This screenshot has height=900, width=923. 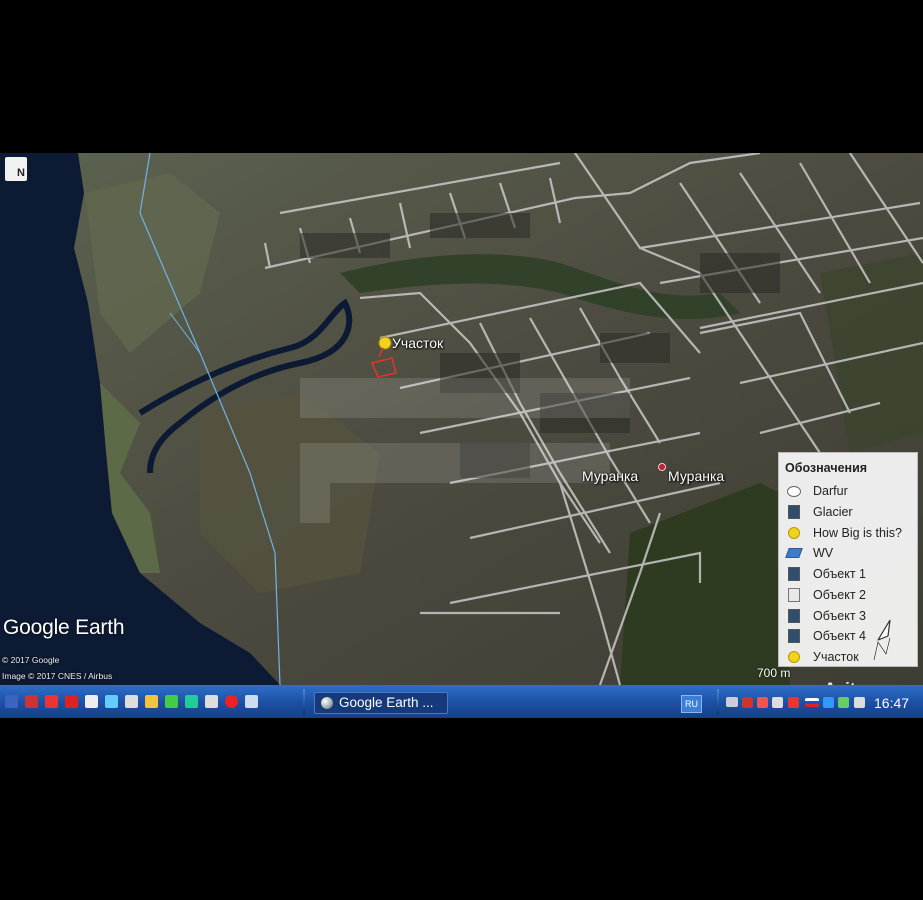 I want to click on language-indicator: RU, so click(x=691, y=704).